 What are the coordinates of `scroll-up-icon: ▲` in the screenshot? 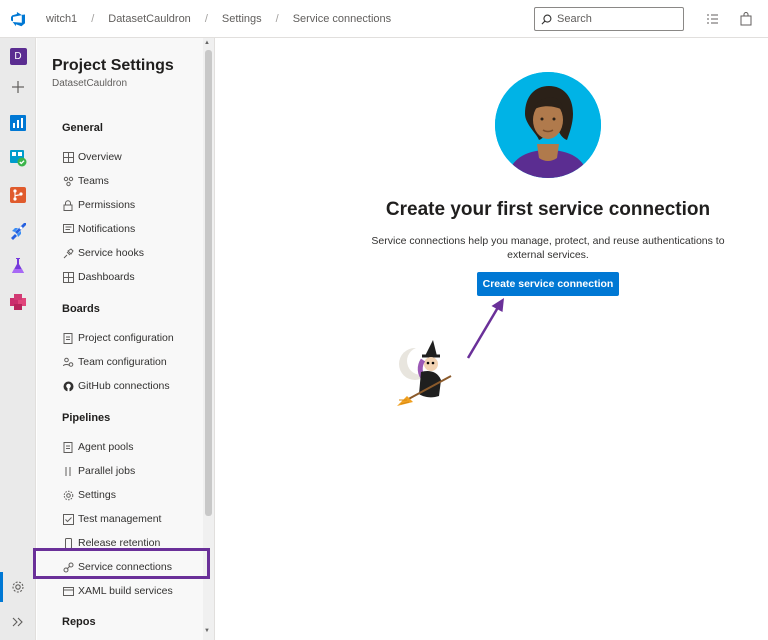 It's located at (207, 43).